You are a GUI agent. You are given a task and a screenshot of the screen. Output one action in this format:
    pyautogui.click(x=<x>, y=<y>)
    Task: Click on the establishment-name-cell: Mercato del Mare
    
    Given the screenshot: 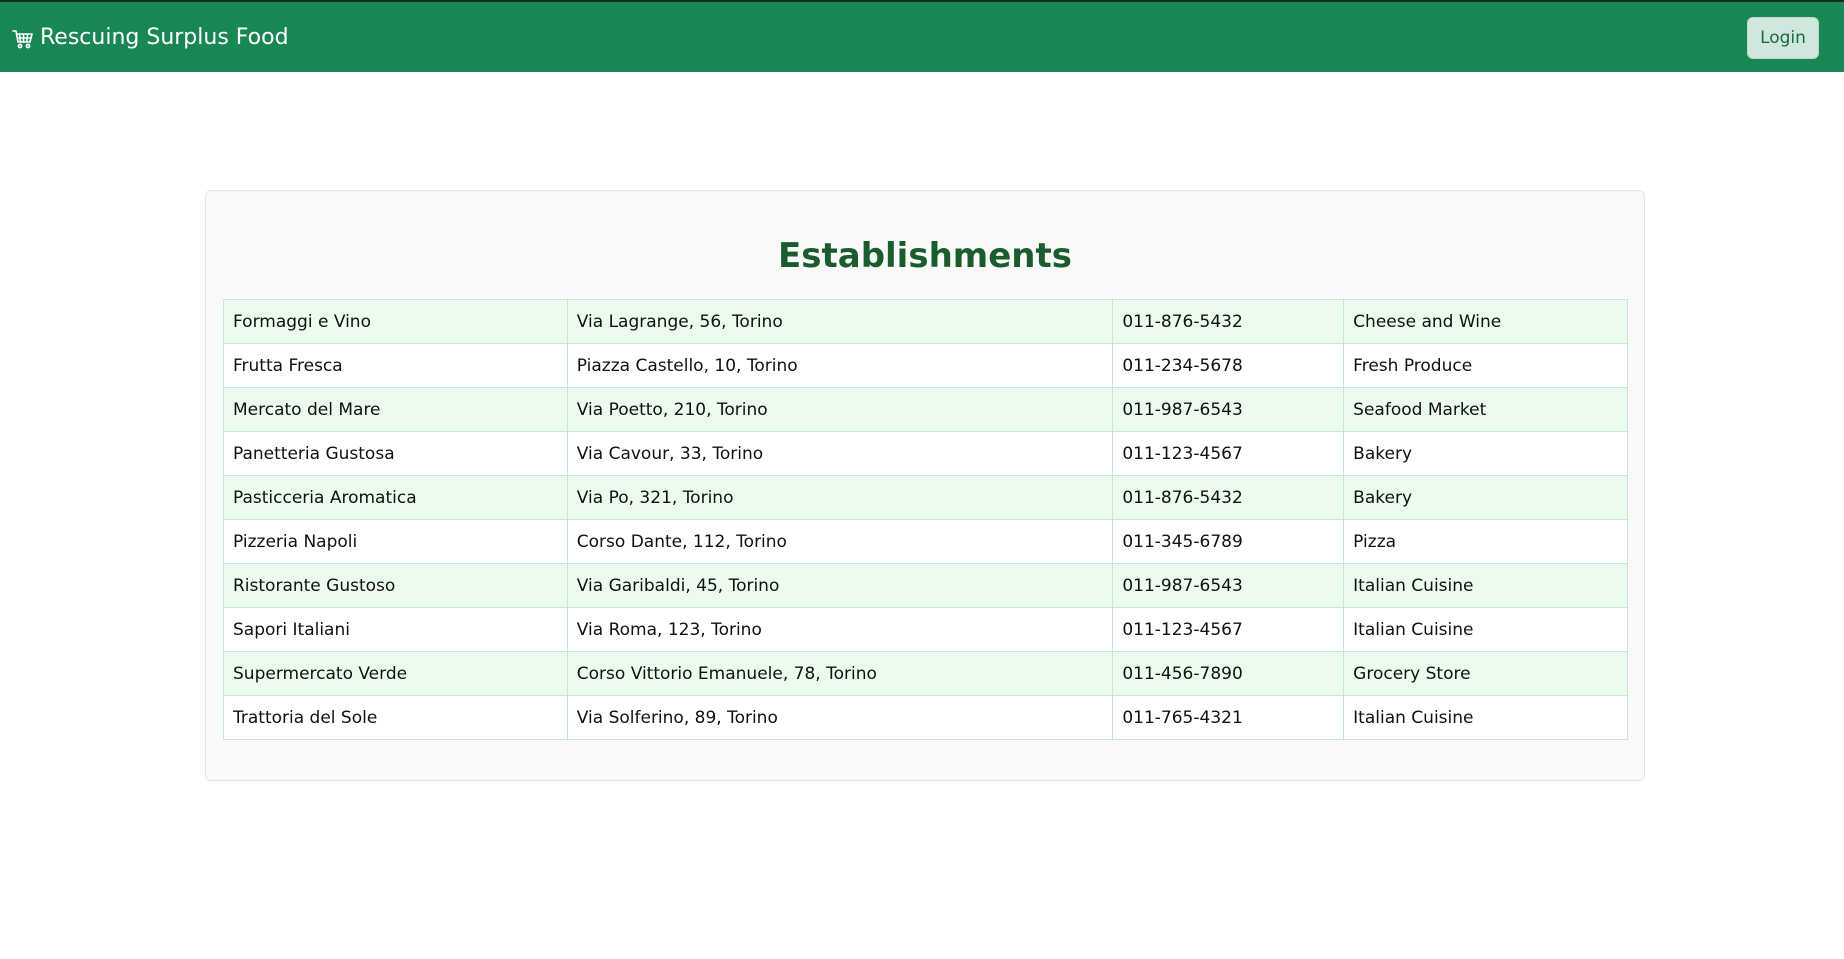 What is the action you would take?
    pyautogui.click(x=395, y=409)
    